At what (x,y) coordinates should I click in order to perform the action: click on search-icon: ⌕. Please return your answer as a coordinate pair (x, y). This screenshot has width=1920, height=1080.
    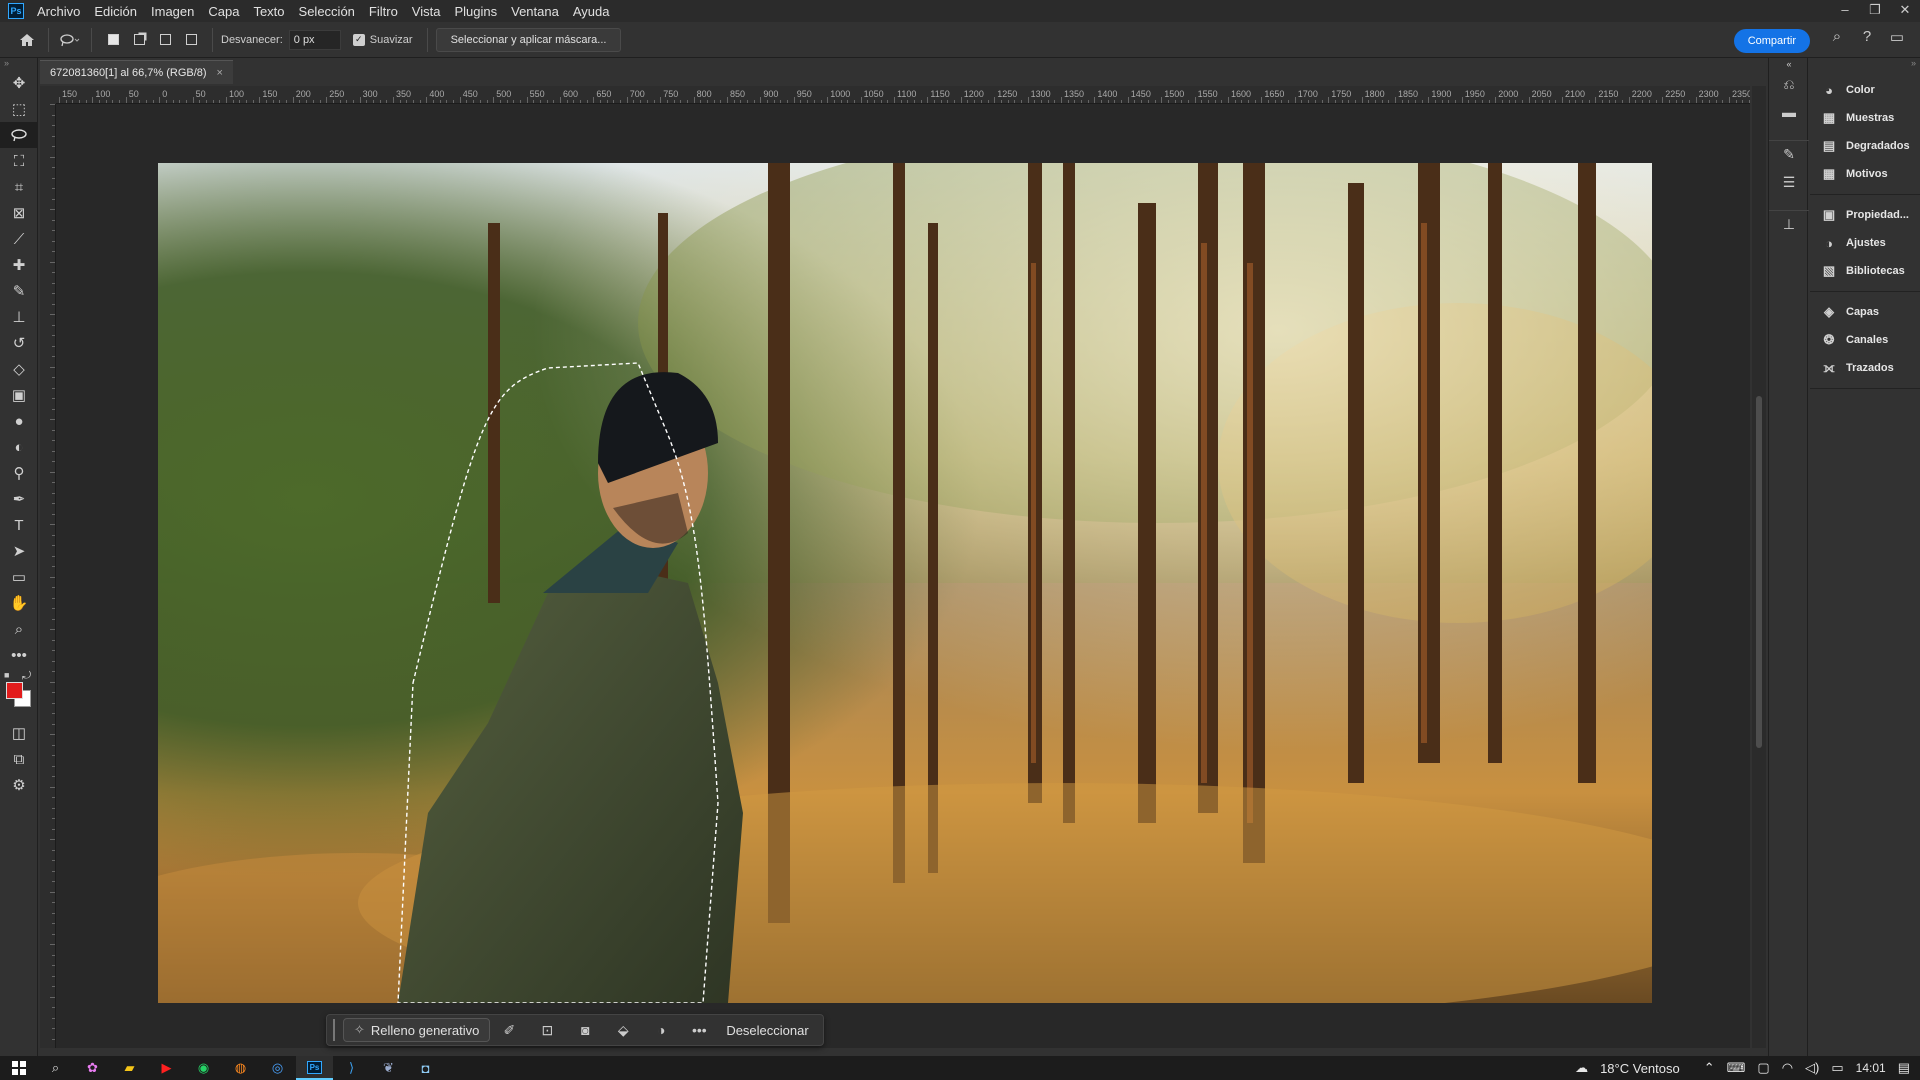
    Looking at the image, I should click on (1837, 37).